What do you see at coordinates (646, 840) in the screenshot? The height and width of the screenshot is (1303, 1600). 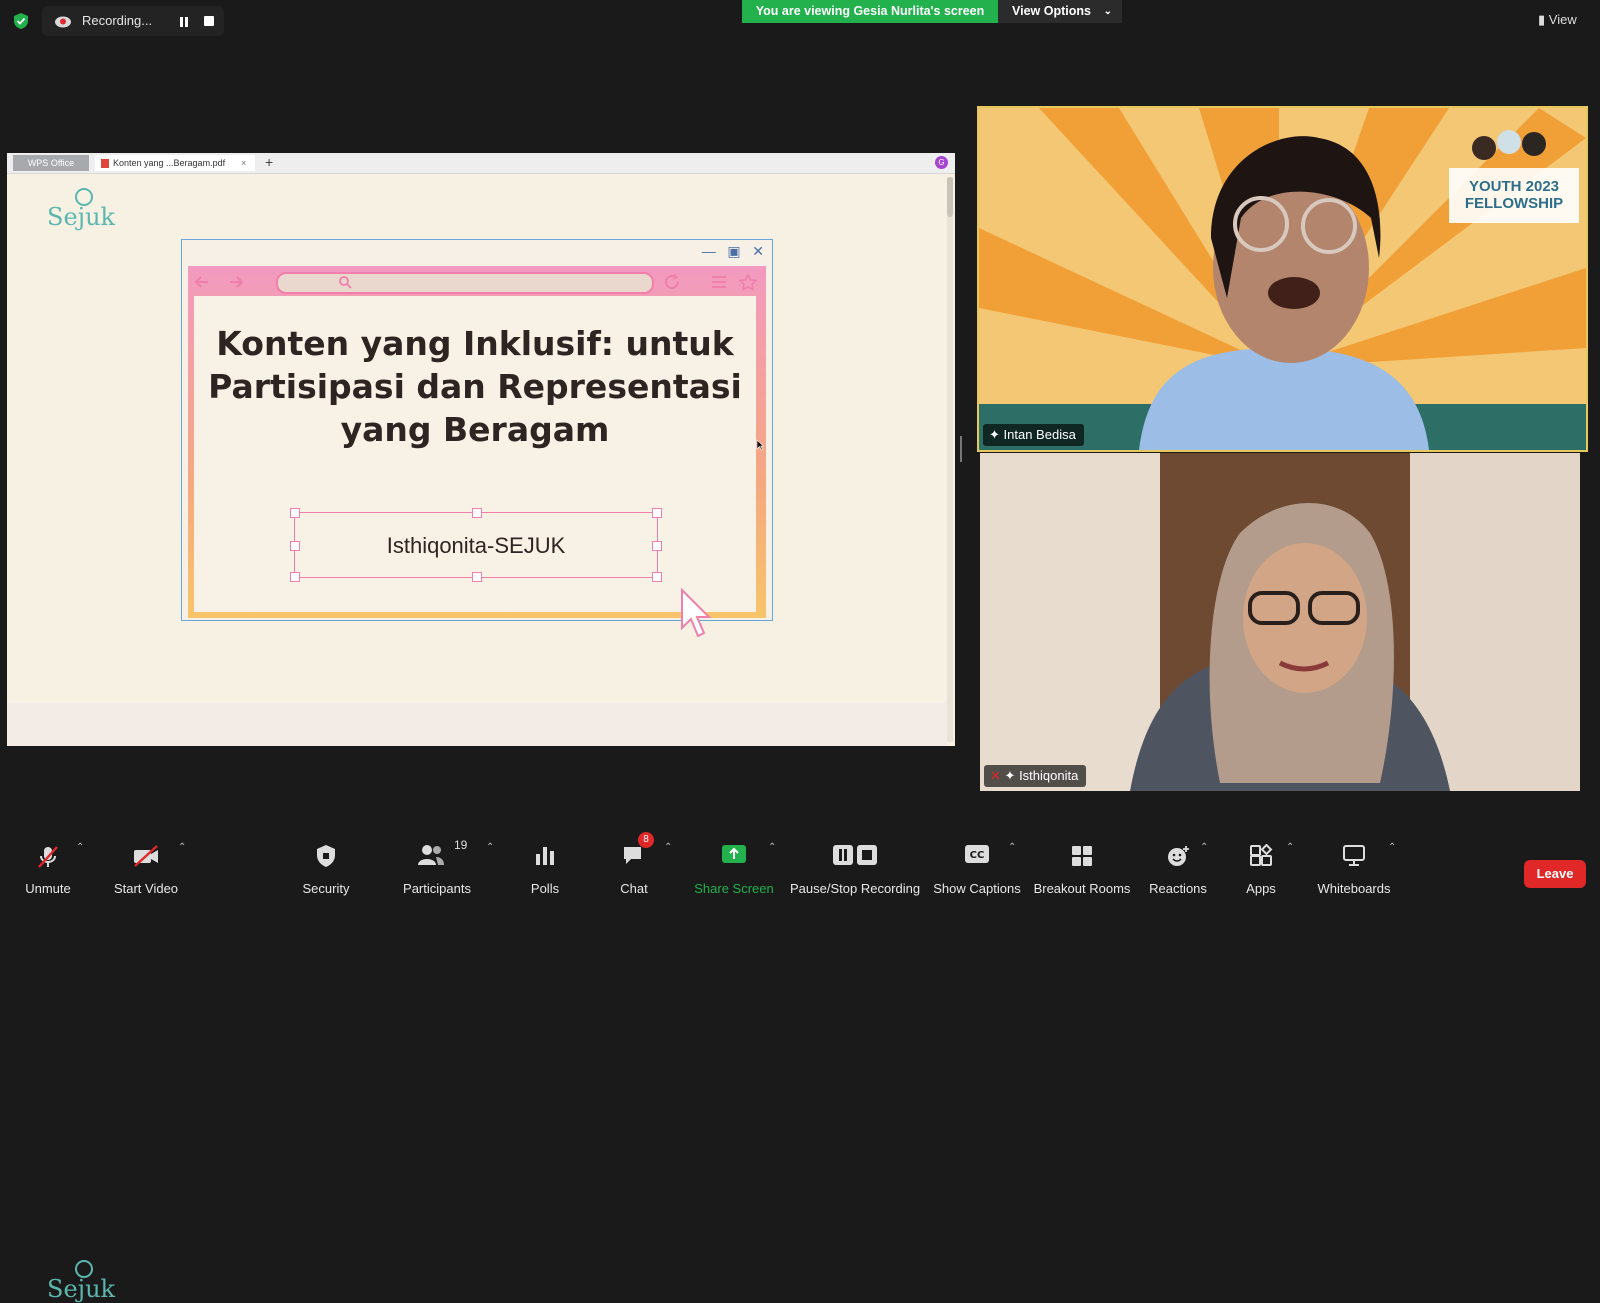 I see `chat-unread-badge: 8` at bounding box center [646, 840].